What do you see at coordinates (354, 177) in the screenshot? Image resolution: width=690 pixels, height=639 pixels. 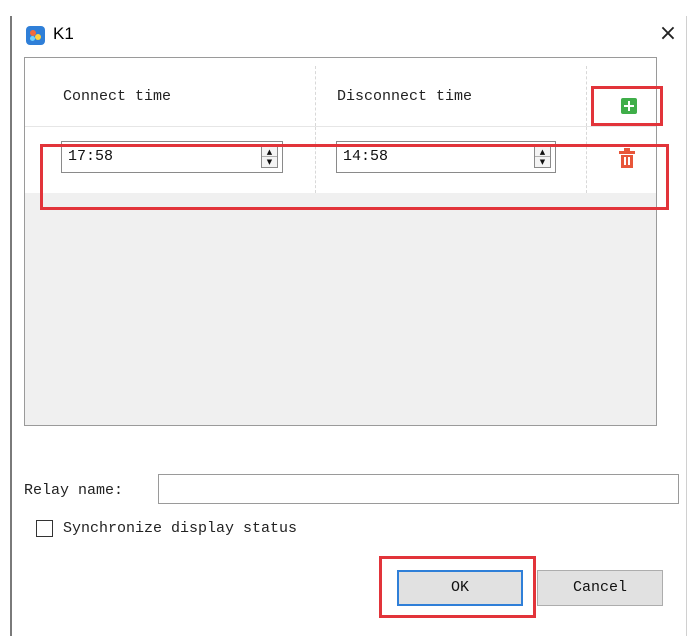 I see `row-highlight` at bounding box center [354, 177].